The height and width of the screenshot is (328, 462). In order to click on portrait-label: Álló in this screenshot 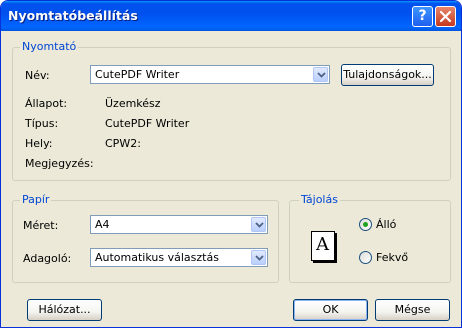, I will do `click(386, 224)`.